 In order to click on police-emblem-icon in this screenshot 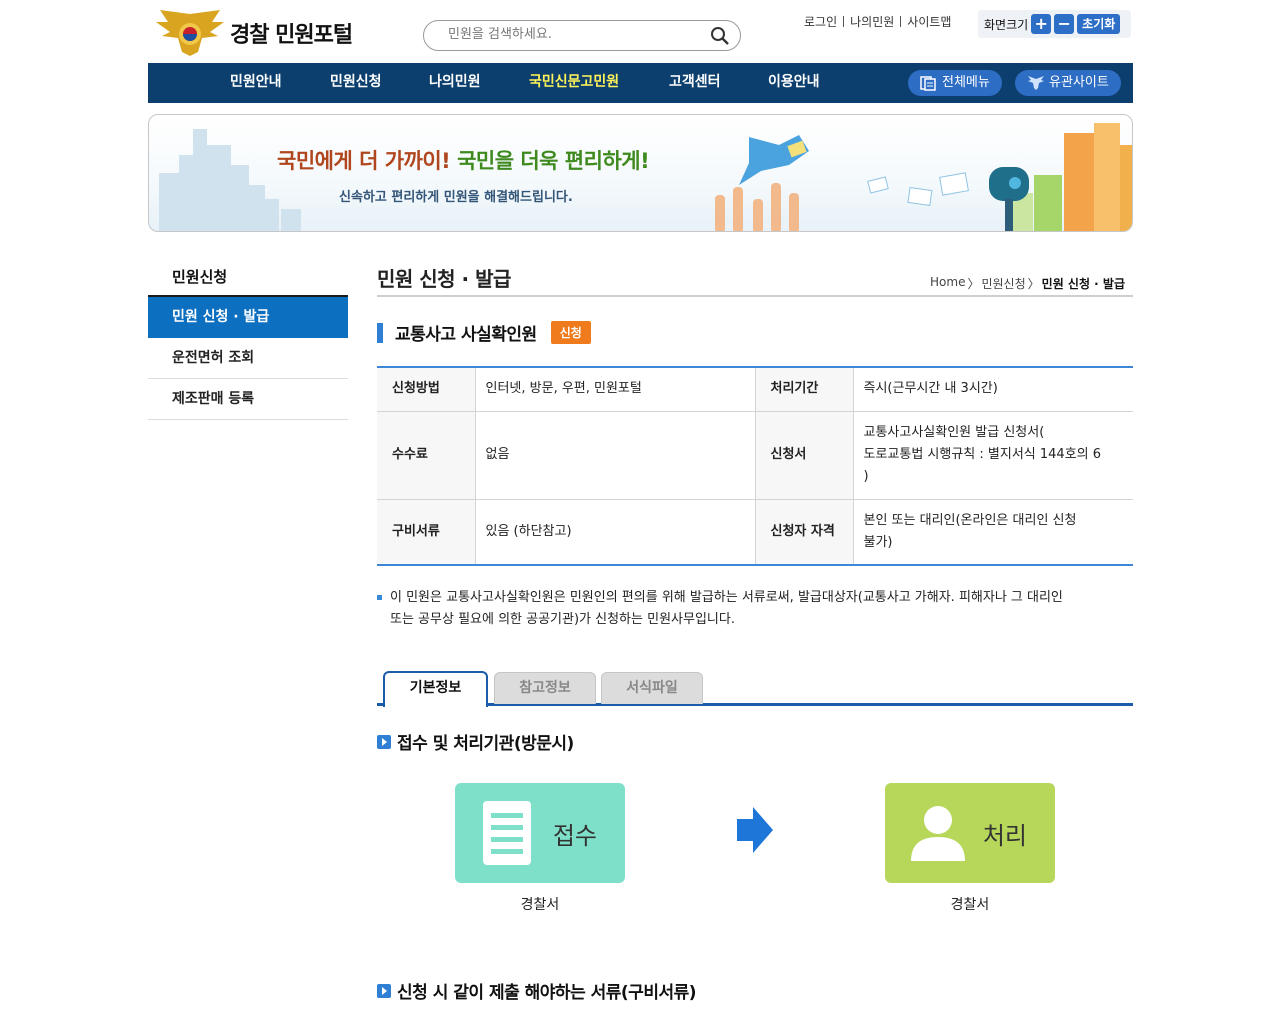, I will do `click(190, 33)`.